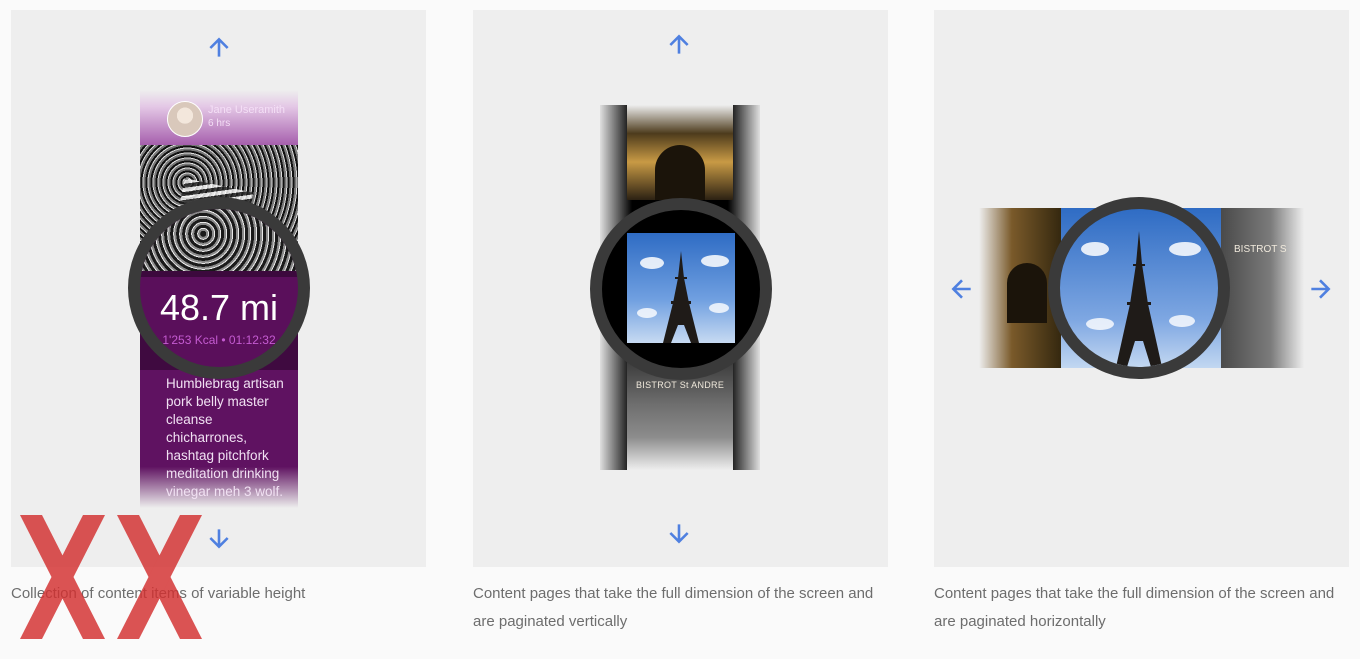 The height and width of the screenshot is (659, 1360). I want to click on divider, so click(219, 274).